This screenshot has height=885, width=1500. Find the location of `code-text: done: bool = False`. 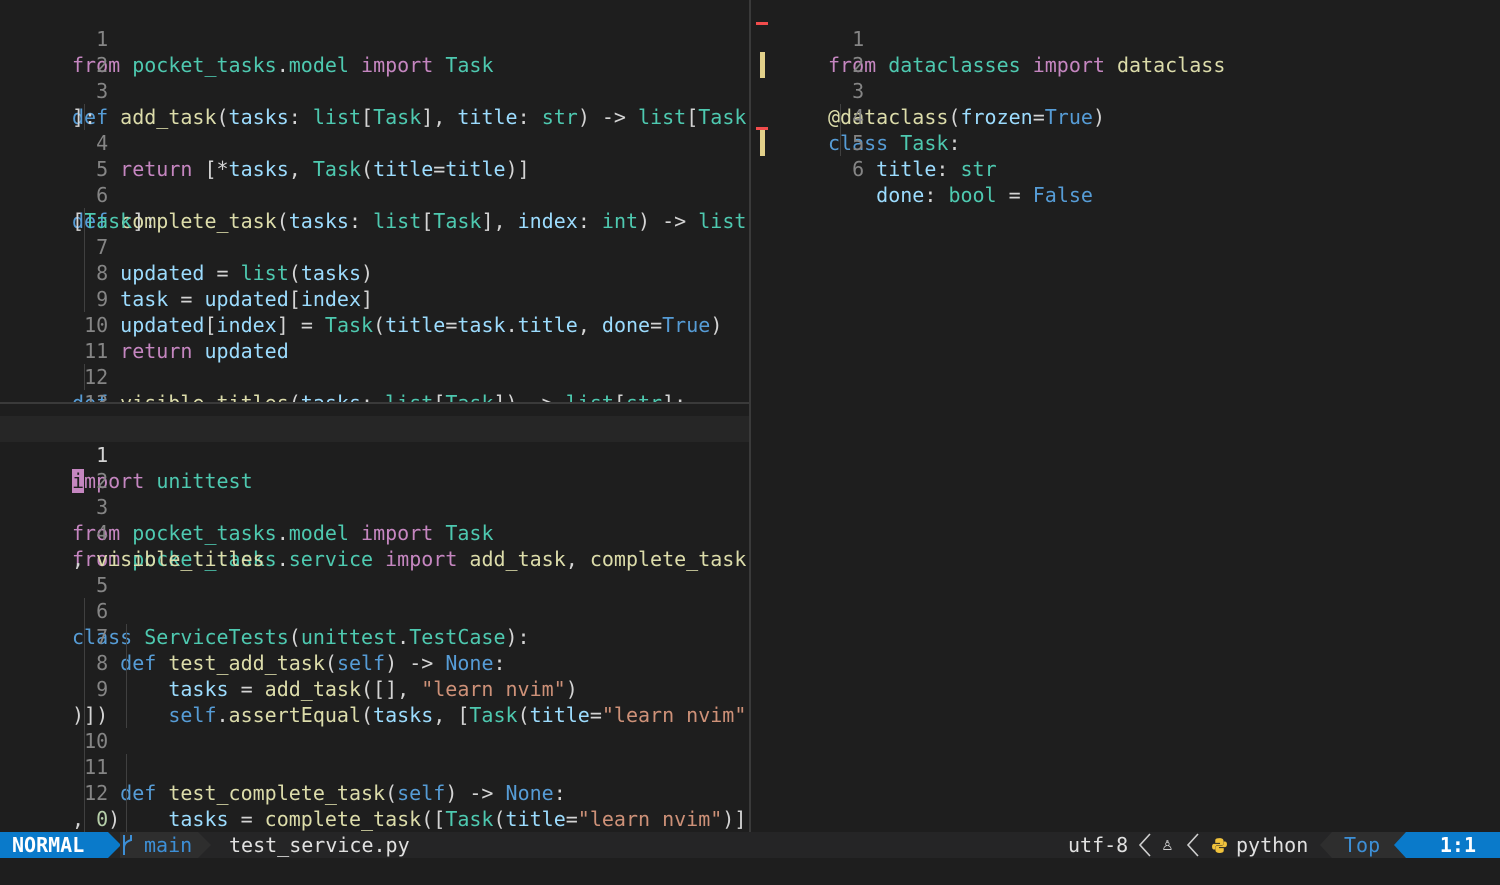

code-text: done: bool = False is located at coordinates (984, 195).